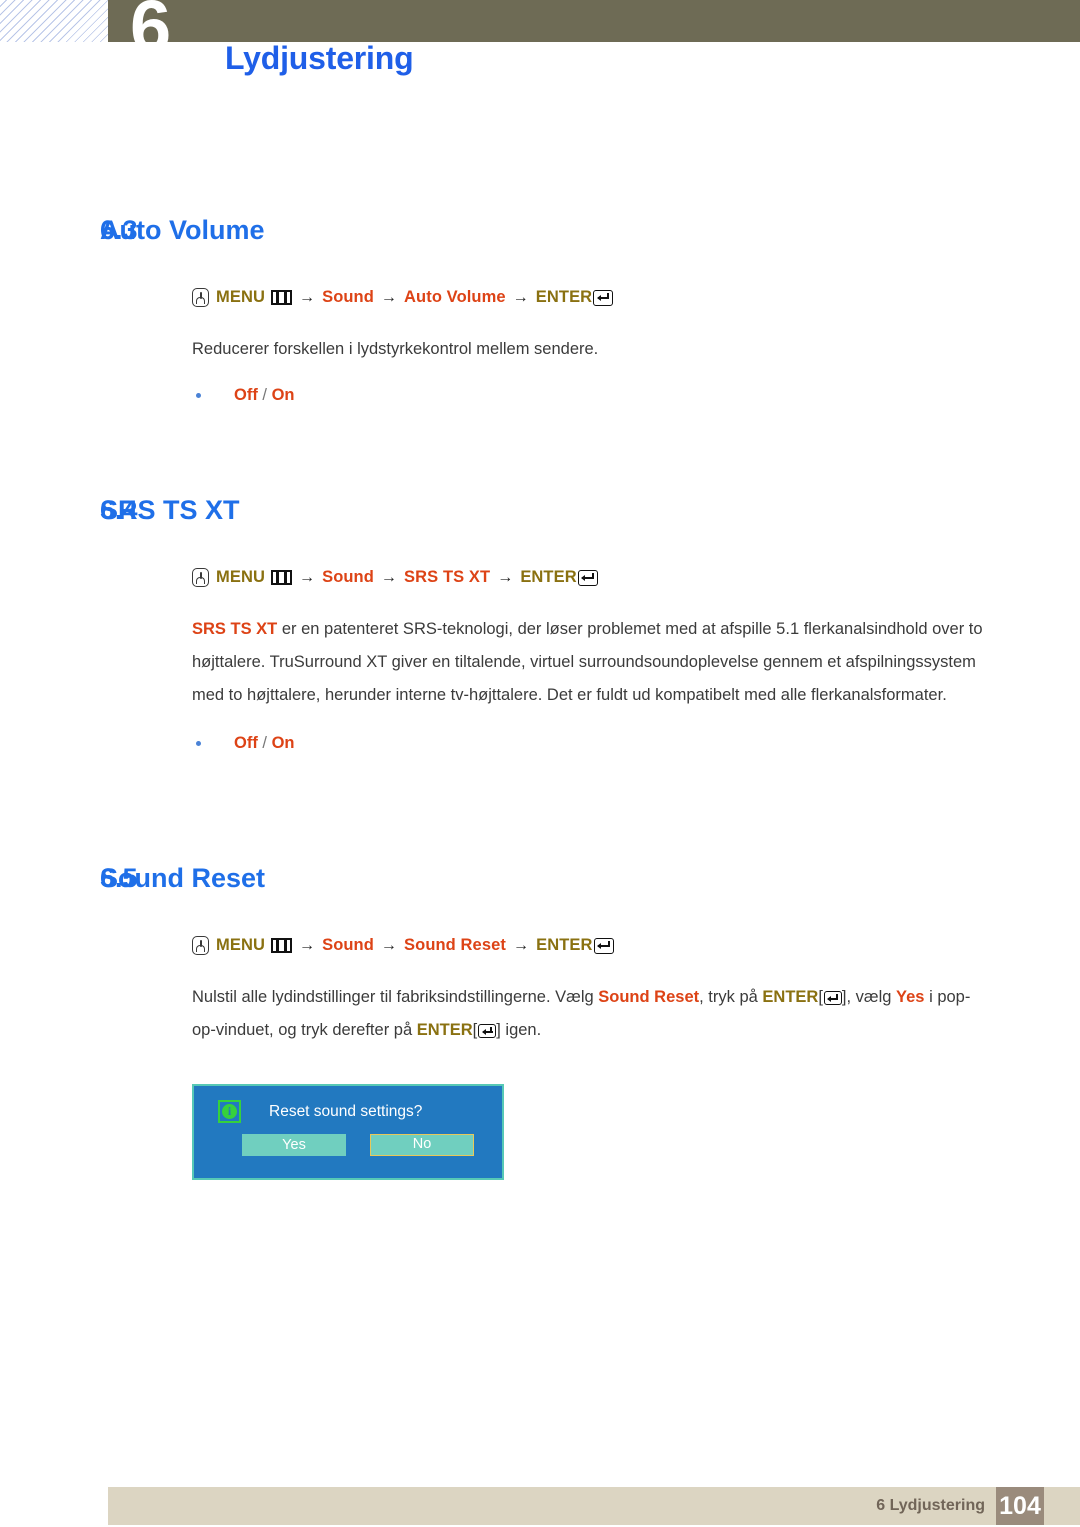 This screenshot has height=1527, width=1080. I want to click on chapter-header-block: 6, so click(594, 21).